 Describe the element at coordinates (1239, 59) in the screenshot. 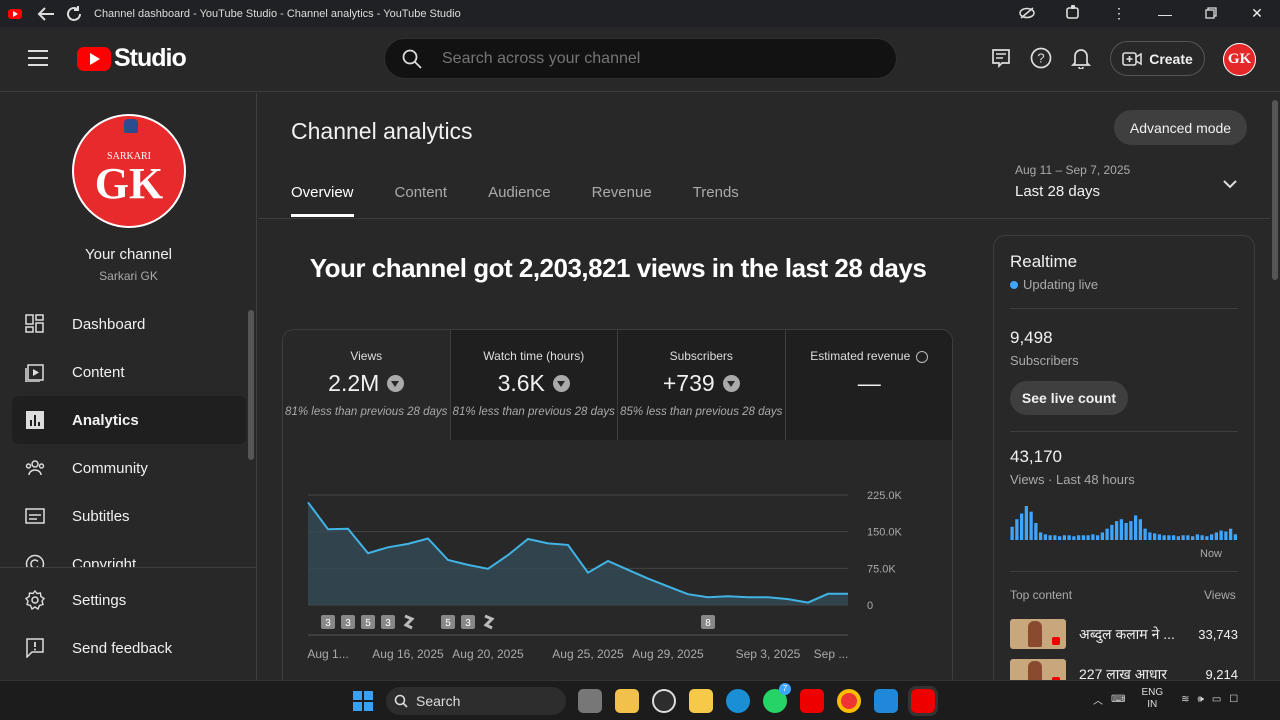

I see `account-avatar: GK` at that location.